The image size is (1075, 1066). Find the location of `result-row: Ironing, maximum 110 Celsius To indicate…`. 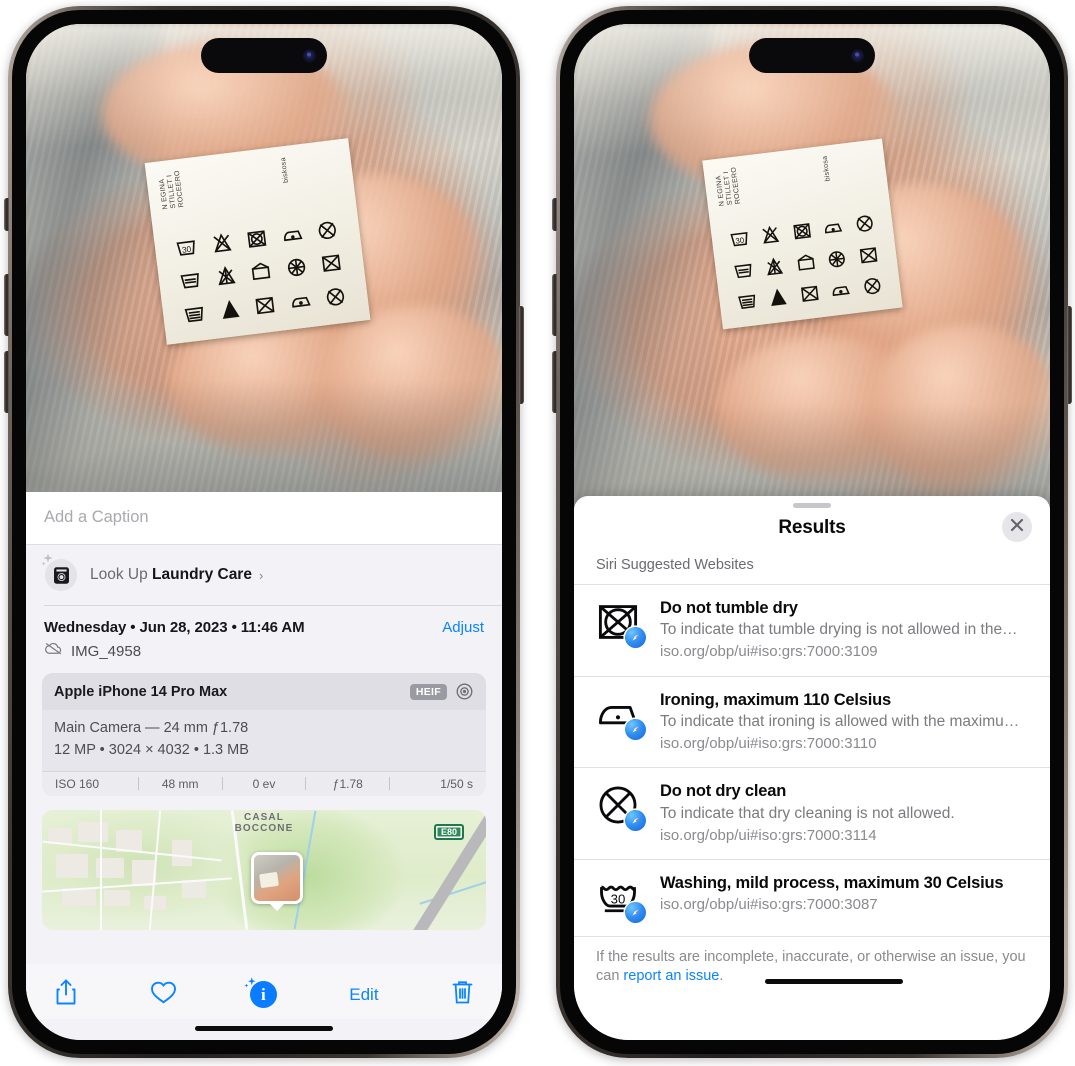

result-row: Ironing, maximum 110 Celsius To indicate… is located at coordinates (812, 723).